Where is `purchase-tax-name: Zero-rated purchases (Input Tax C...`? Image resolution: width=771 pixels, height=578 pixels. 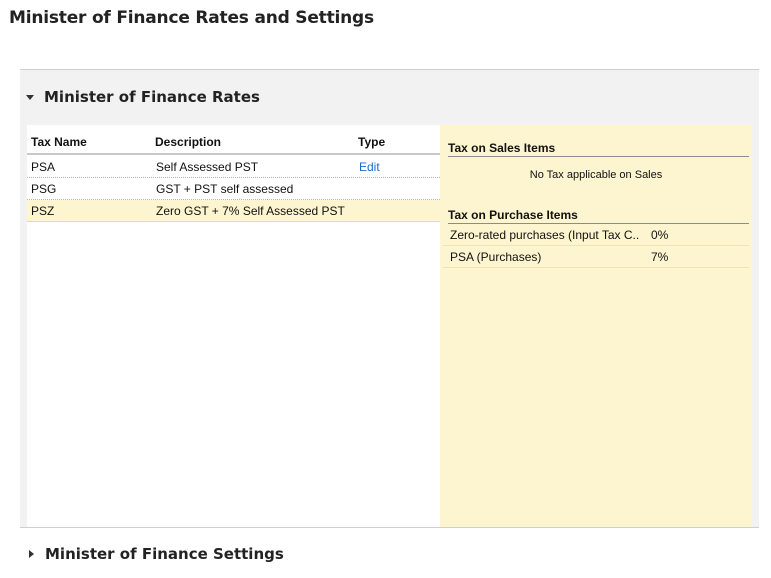
purchase-tax-name: Zero-rated purchases (Input Tax C... is located at coordinates (545, 235).